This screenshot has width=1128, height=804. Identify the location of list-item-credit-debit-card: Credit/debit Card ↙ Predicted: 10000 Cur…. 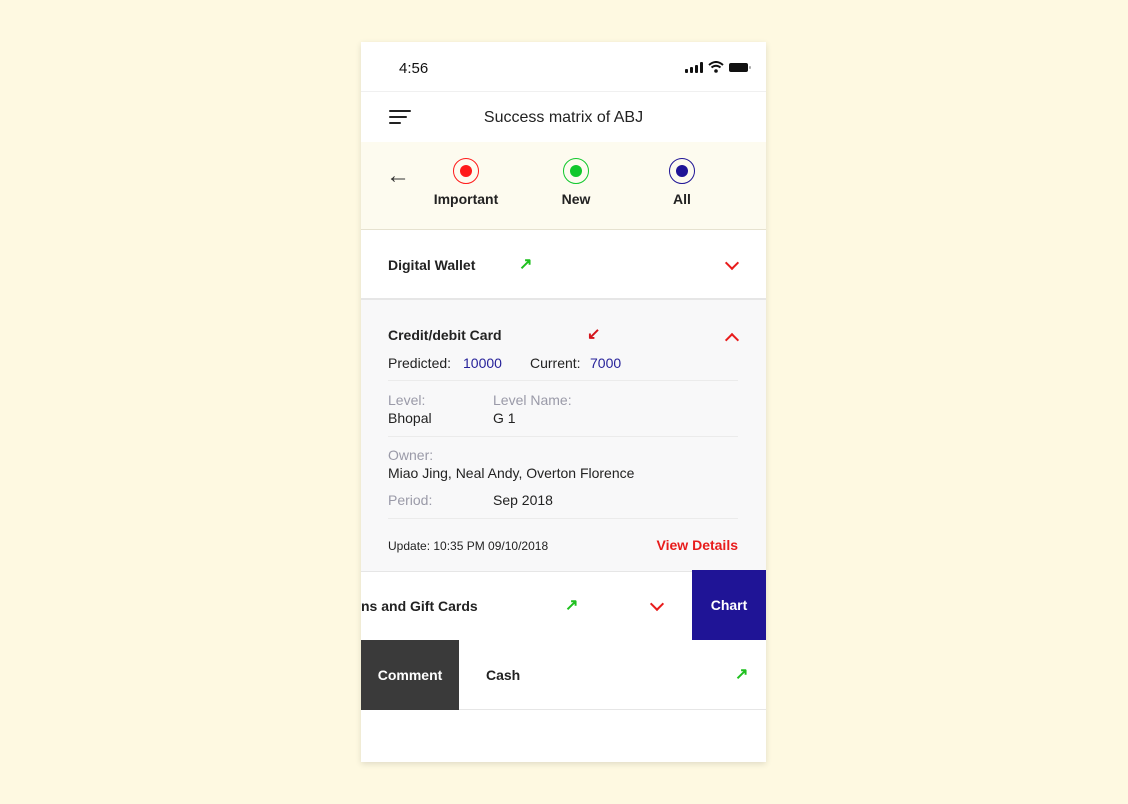
(563, 435).